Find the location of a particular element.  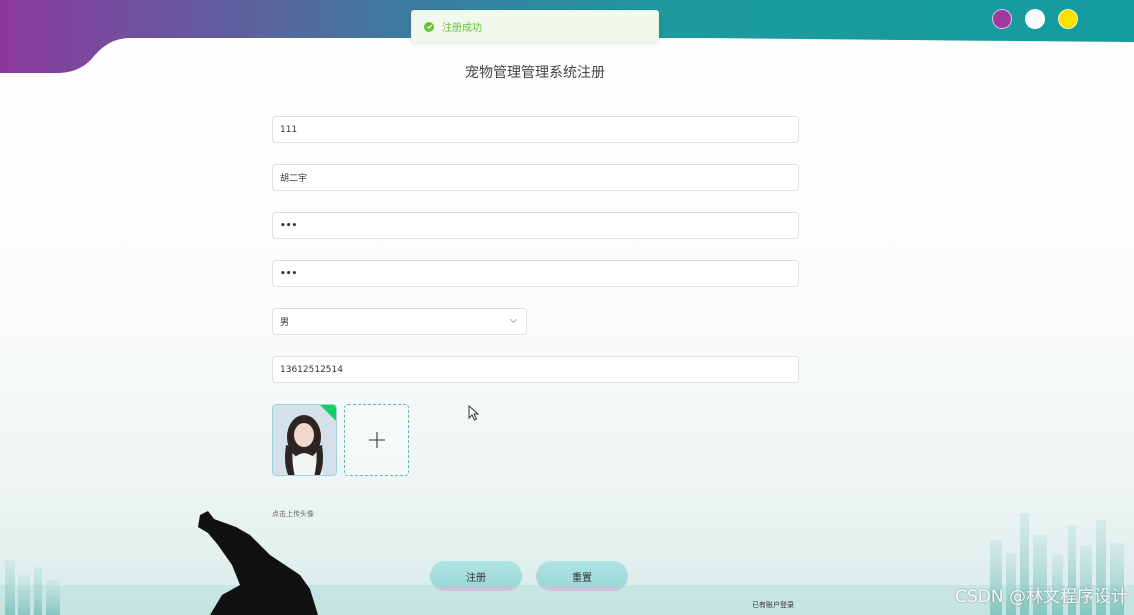

plus-icon is located at coordinates (376, 440).